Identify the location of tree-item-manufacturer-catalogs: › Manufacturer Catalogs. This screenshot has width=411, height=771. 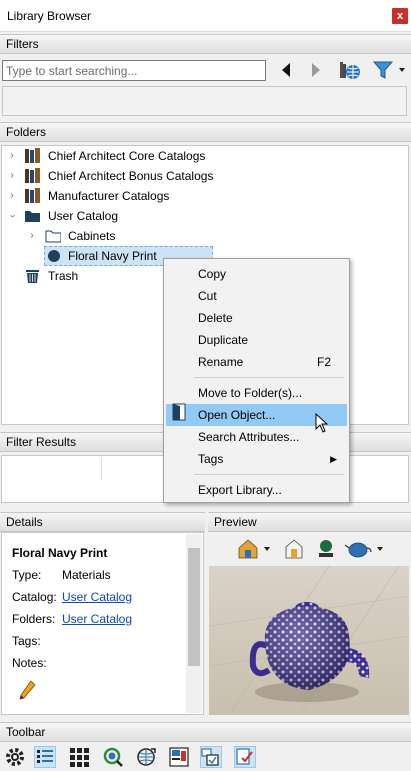
(202, 196).